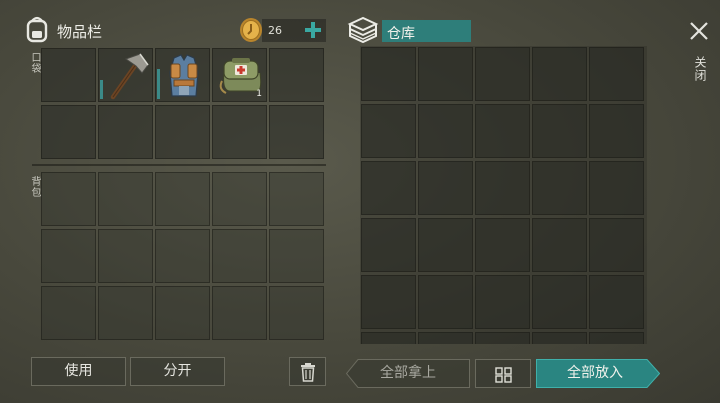 The height and width of the screenshot is (403, 720). I want to click on put-all-label: 全部放入, so click(595, 373).